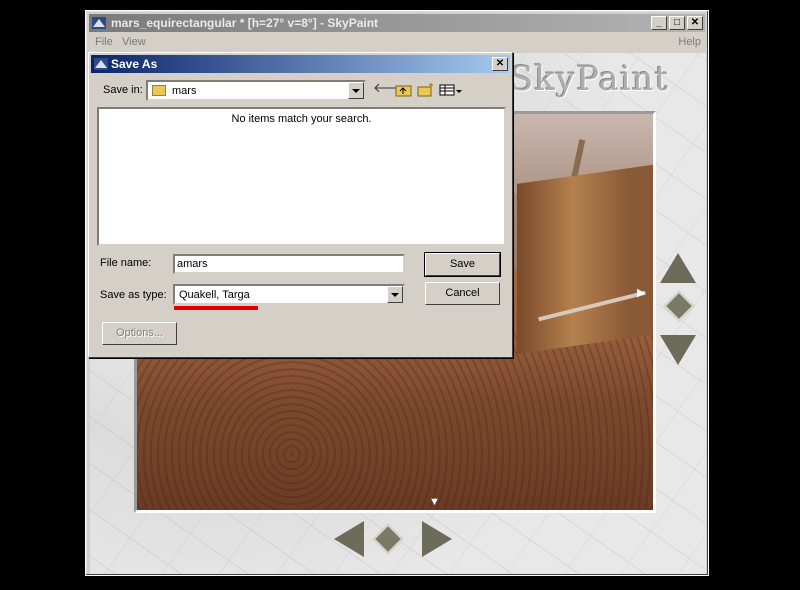  I want to click on bottom-marker-icon: ▼, so click(434, 502).